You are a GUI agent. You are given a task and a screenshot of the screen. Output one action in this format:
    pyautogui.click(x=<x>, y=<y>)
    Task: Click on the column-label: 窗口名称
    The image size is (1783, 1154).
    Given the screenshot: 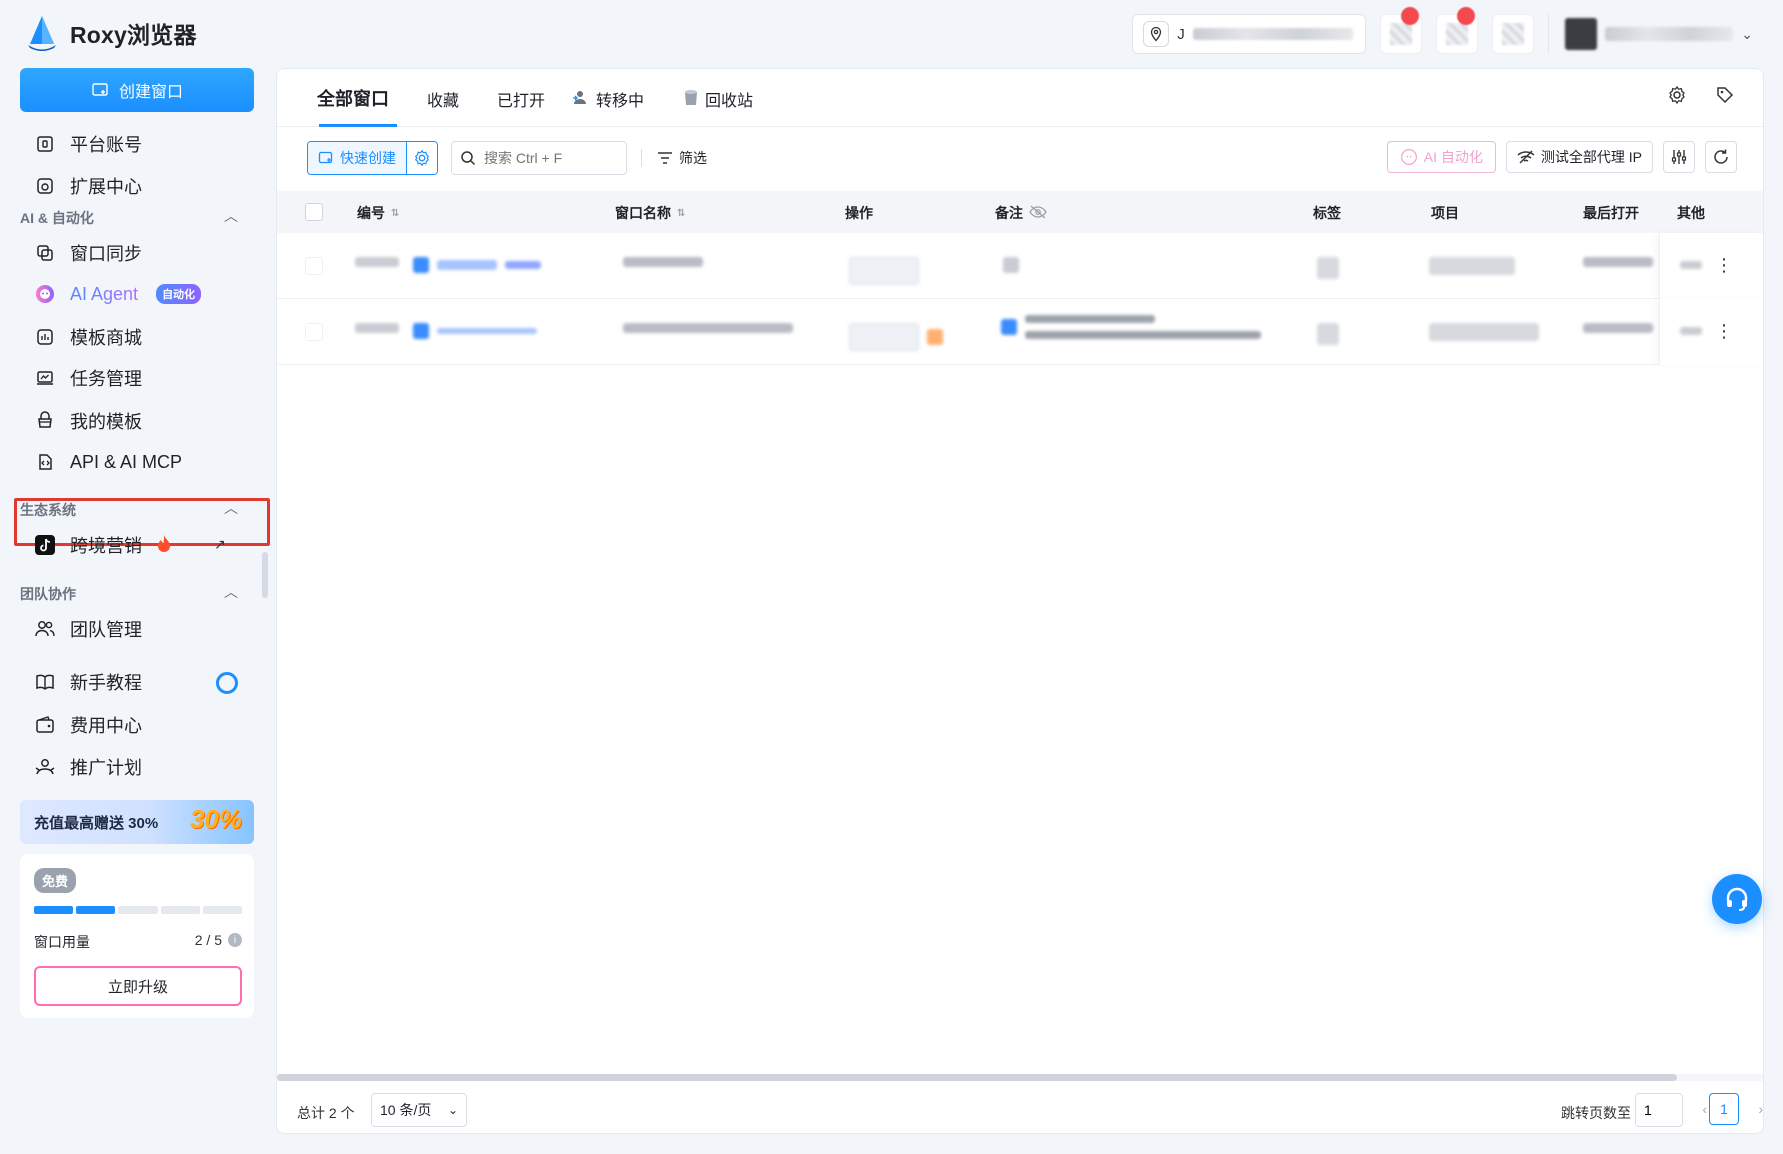 What is the action you would take?
    pyautogui.click(x=643, y=213)
    